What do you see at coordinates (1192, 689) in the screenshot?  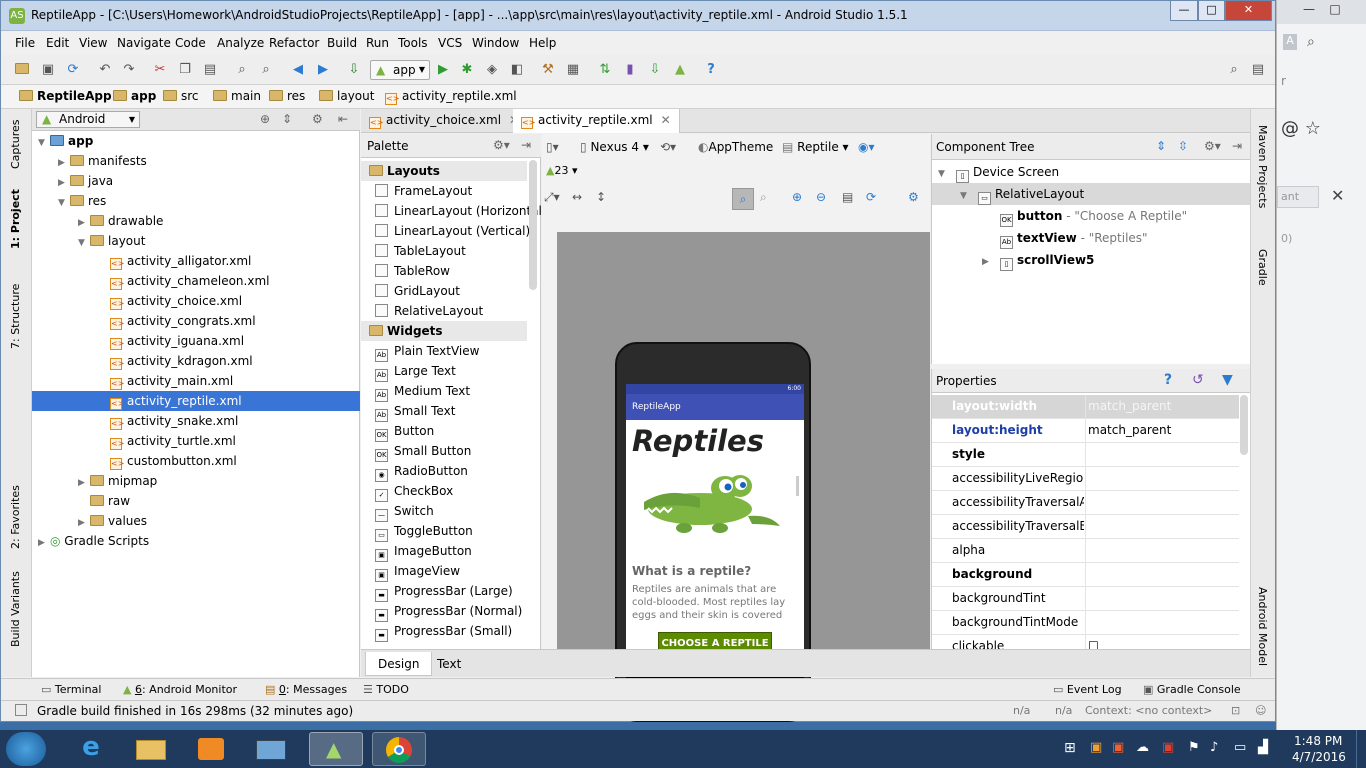 I see `gradle-console-tab: ▣ Gradle Console` at bounding box center [1192, 689].